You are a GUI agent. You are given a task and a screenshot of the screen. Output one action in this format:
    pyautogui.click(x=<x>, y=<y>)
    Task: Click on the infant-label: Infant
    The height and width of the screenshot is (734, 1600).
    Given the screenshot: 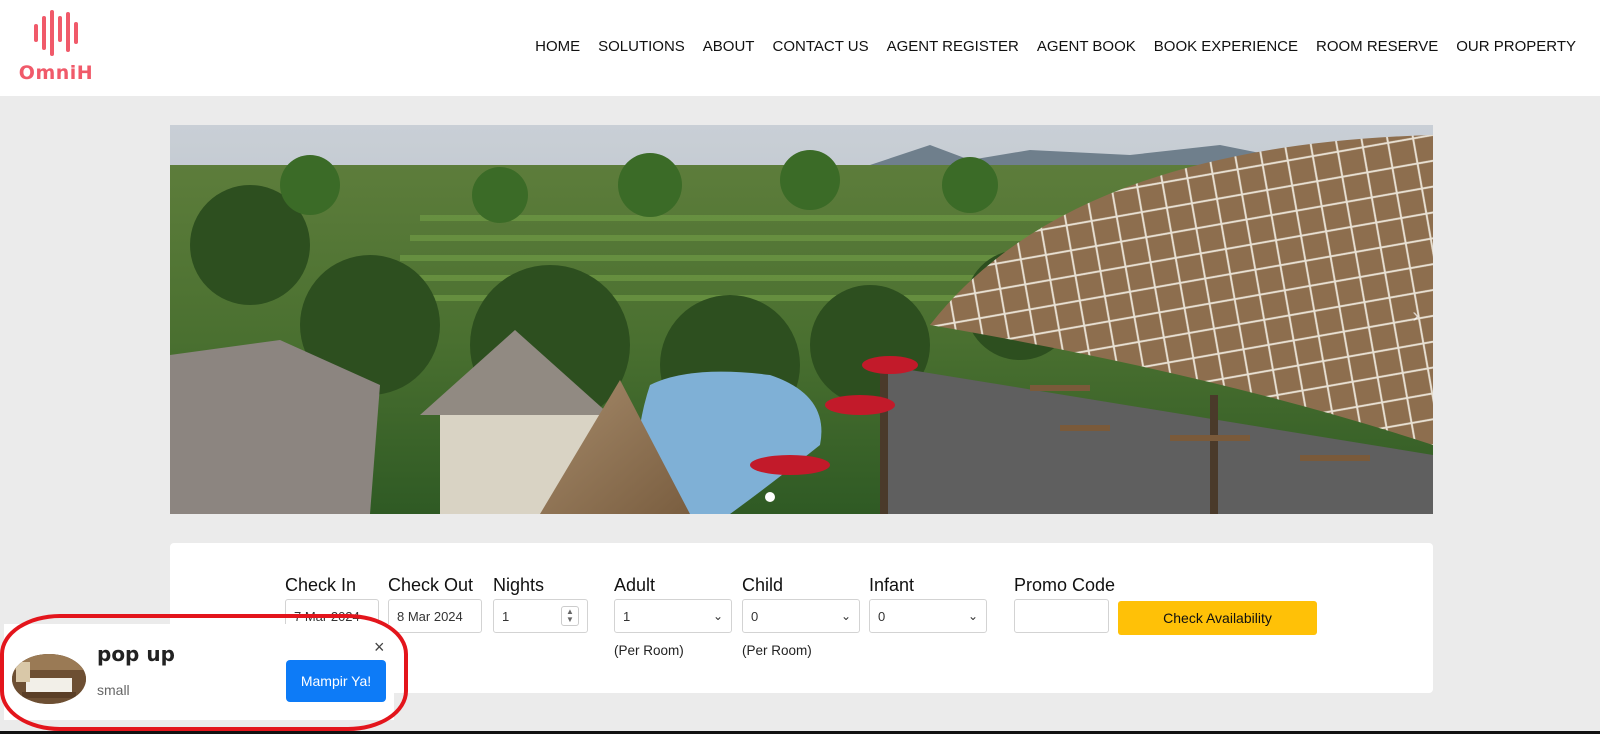 What is the action you would take?
    pyautogui.click(x=892, y=585)
    